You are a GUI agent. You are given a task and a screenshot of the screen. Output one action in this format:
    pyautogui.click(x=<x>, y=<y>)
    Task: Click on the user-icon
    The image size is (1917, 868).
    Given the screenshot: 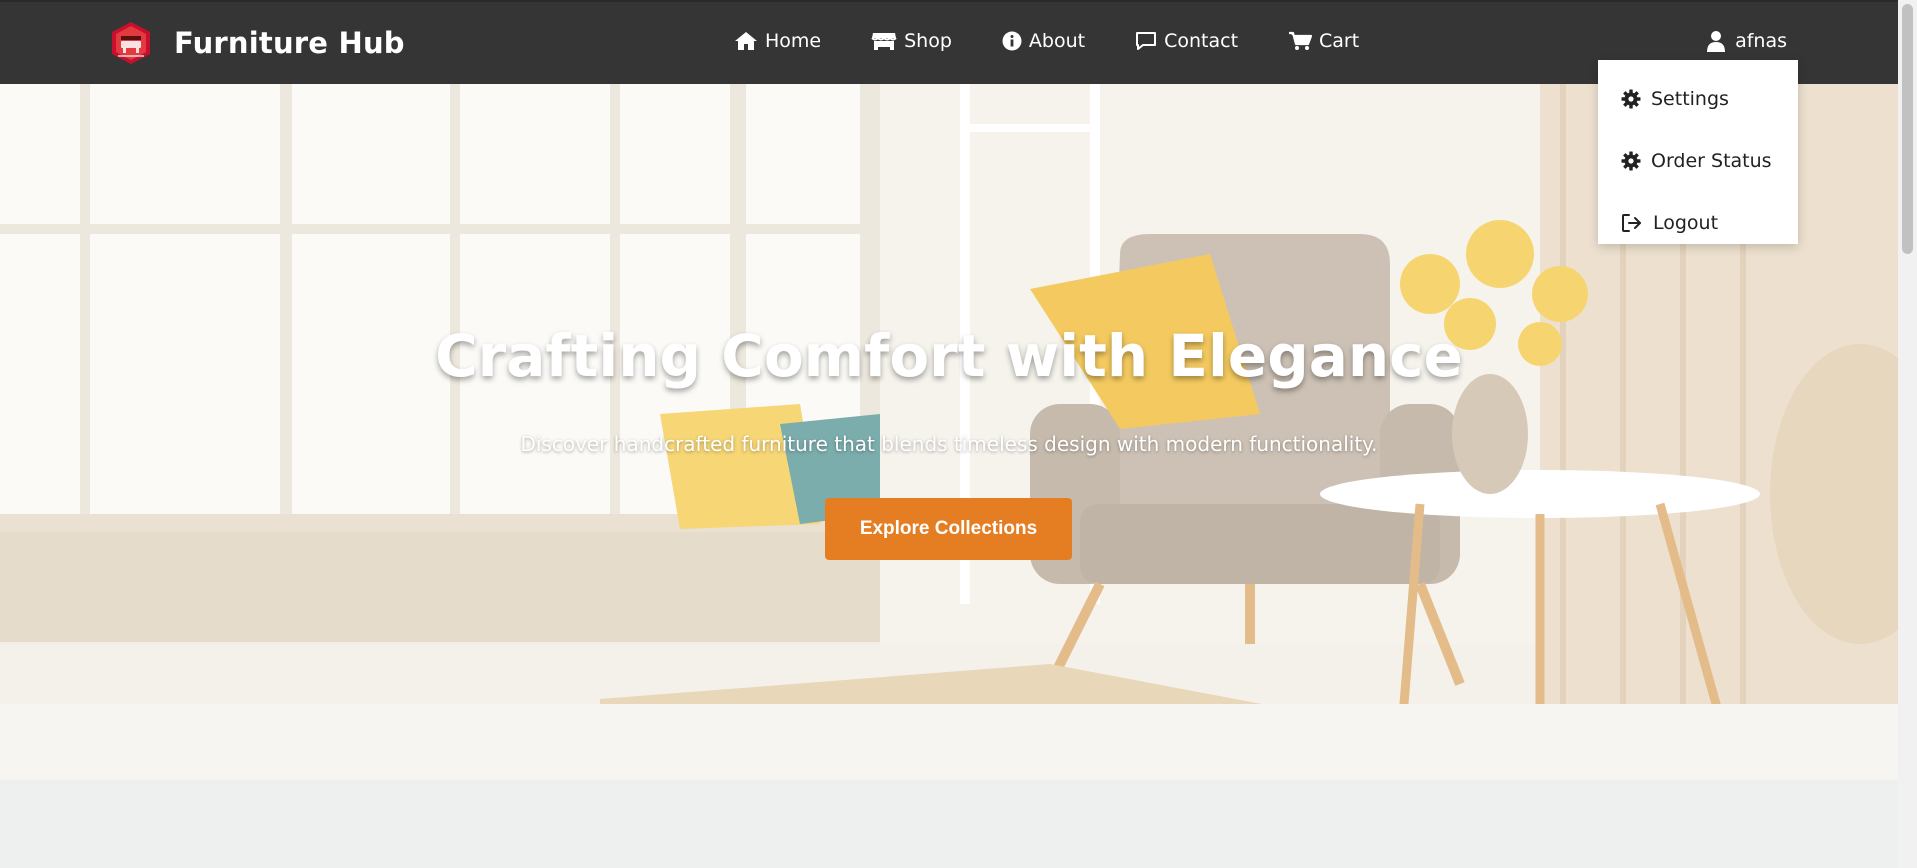 What is the action you would take?
    pyautogui.click(x=1716, y=41)
    